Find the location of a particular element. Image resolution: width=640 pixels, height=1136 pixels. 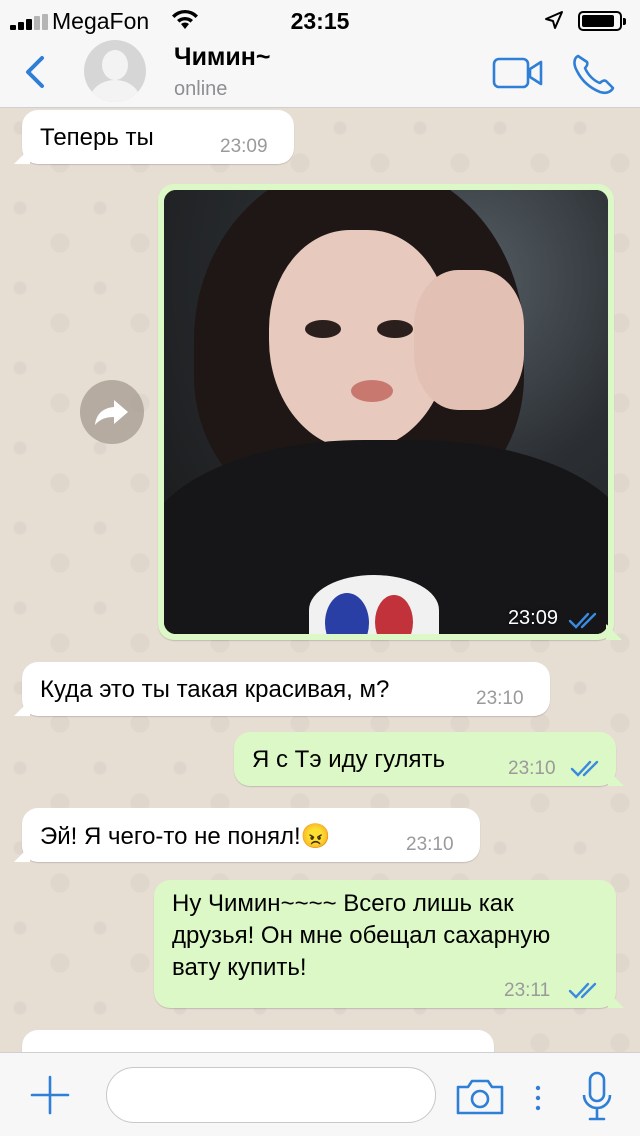

message-text: Эй! Я чего-то не понял! is located at coordinates (170, 836).